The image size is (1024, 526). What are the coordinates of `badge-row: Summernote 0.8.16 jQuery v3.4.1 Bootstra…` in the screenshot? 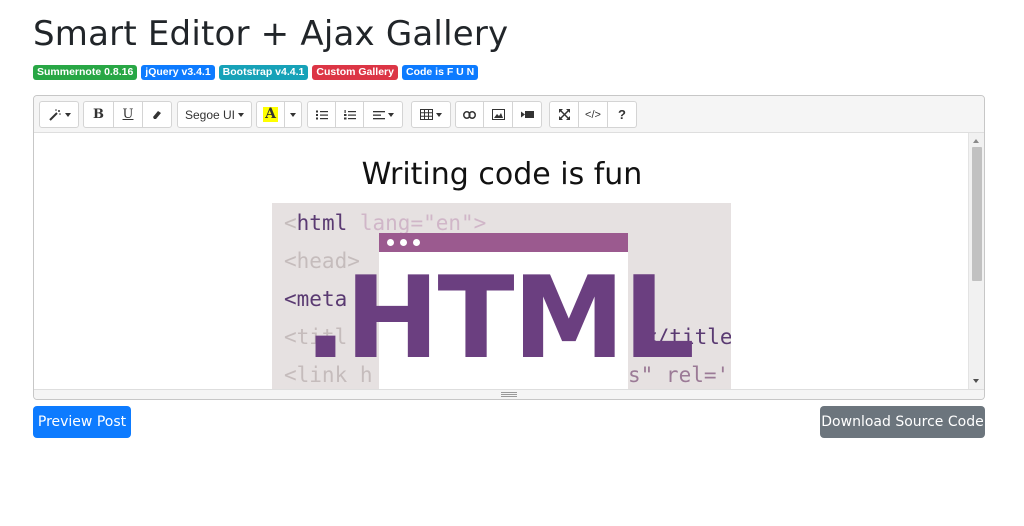 It's located at (256, 72).